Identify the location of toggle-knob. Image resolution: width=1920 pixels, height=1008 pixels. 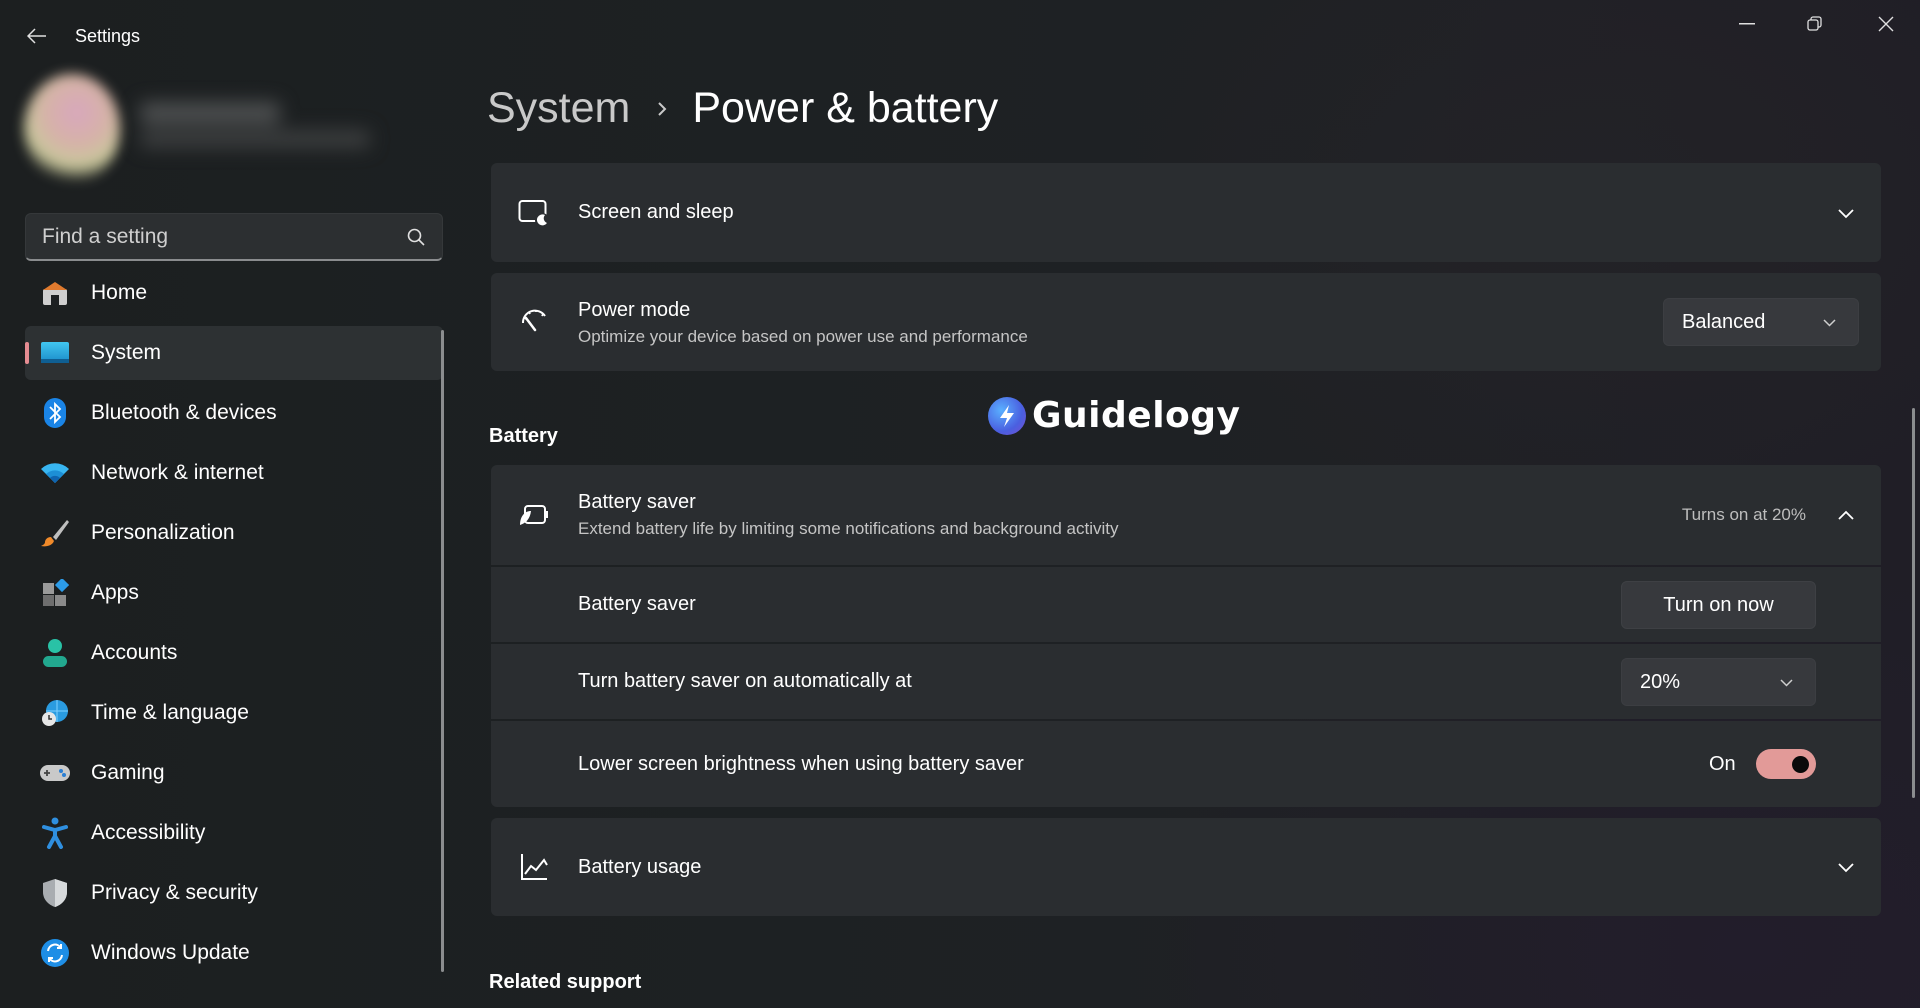
(1800, 764).